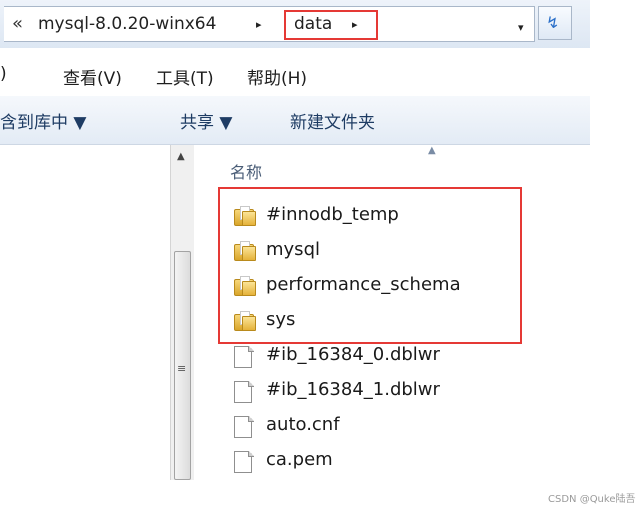  Describe the element at coordinates (182, 368) in the screenshot. I see `scroll-grip-icon: ≡` at that location.